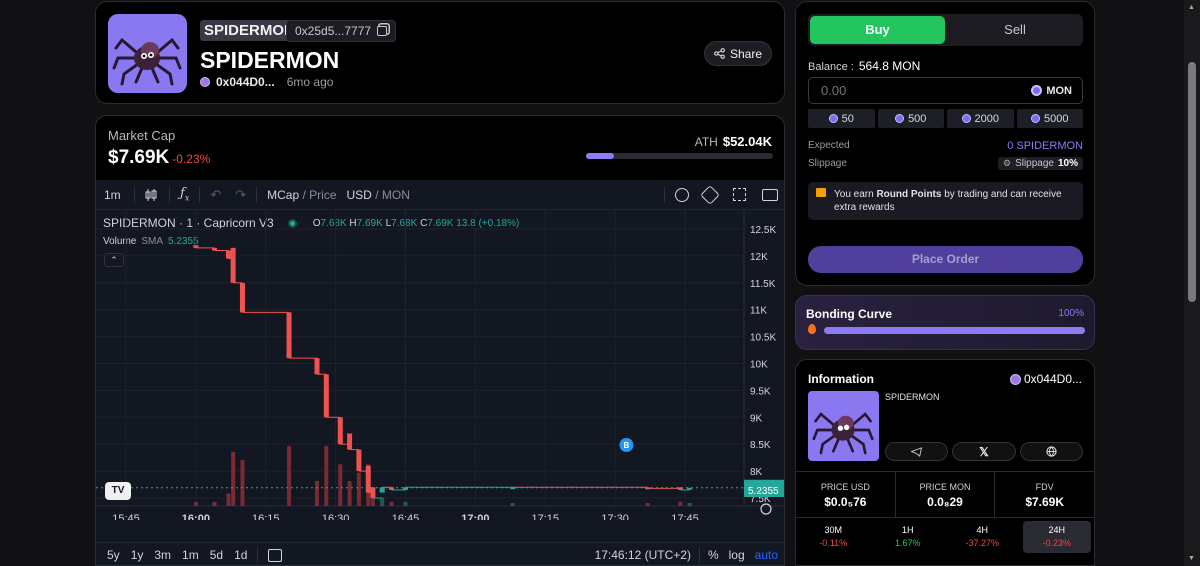 The width and height of the screenshot is (1200, 566). I want to click on scrollbar-thumb, so click(1192, 182).